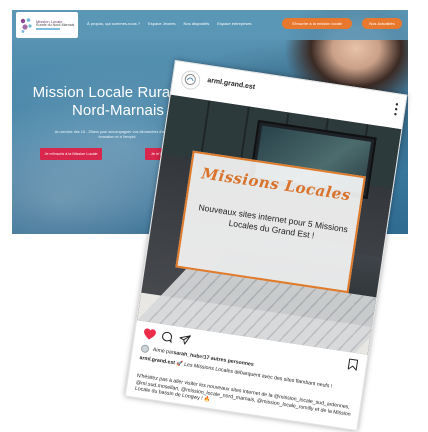  I want to click on nav-link-entreprises: Espace entreprises, so click(234, 23).